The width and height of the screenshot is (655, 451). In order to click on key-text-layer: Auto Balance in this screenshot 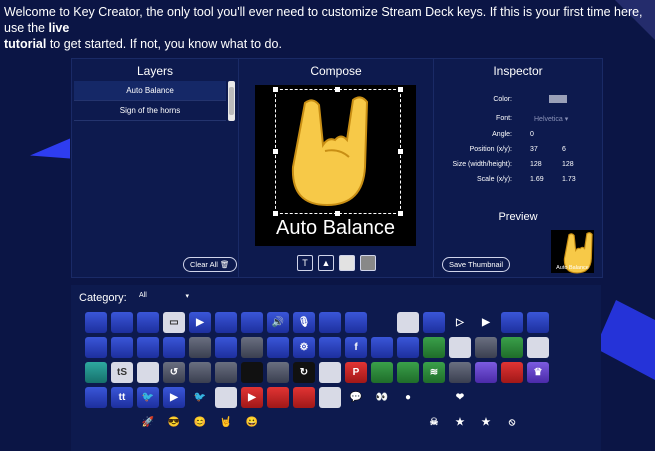, I will do `click(335, 228)`.